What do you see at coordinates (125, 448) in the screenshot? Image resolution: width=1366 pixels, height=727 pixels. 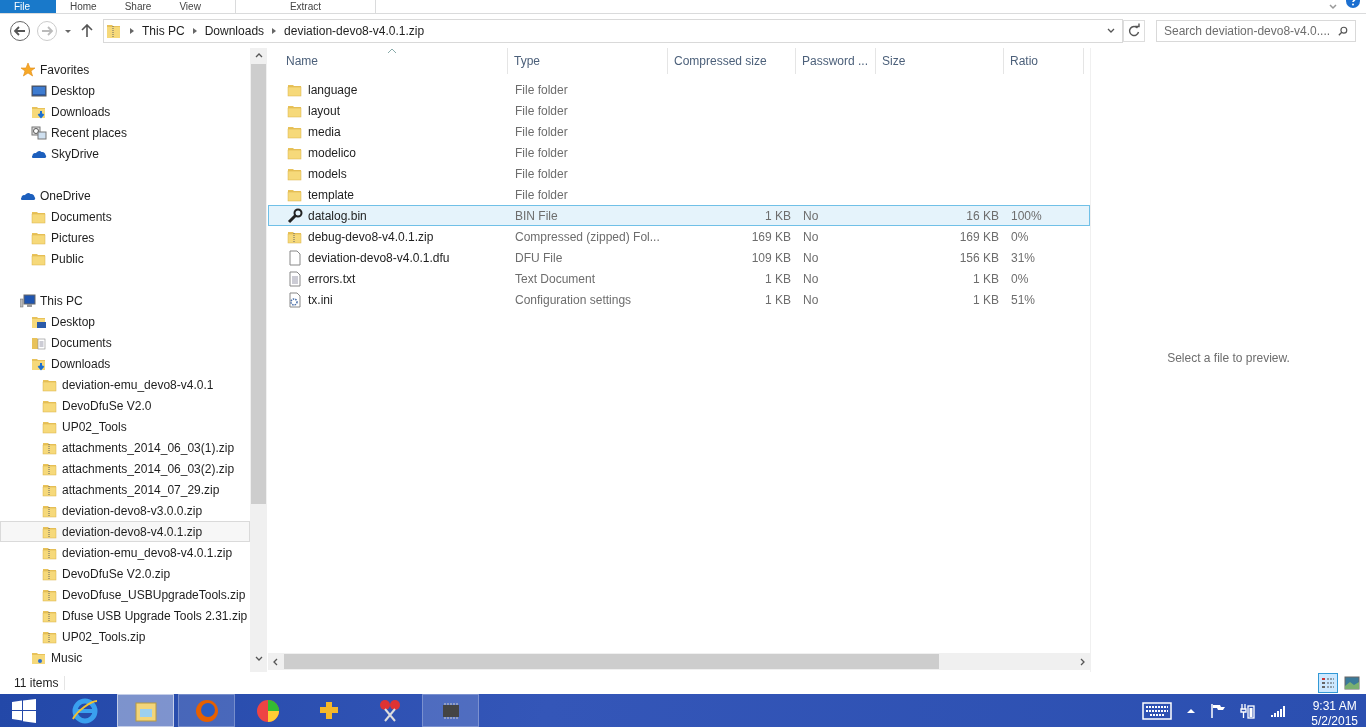 I see `nav-item: attachments_2014_06_03(1).zip` at bounding box center [125, 448].